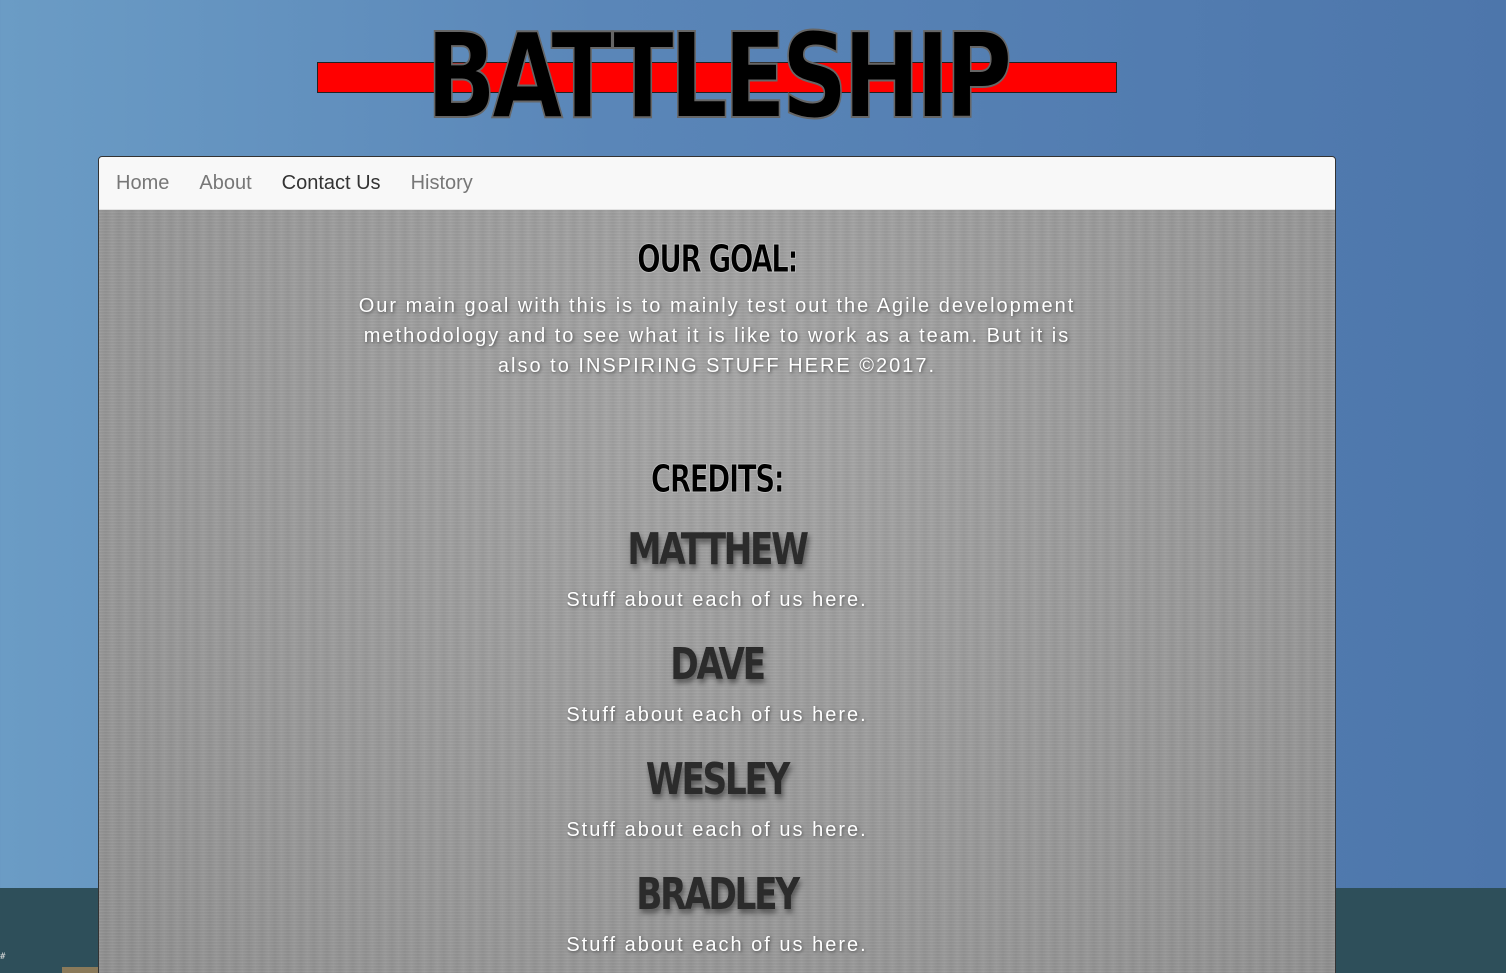  What do you see at coordinates (225, 183) in the screenshot?
I see `nav-about: About` at bounding box center [225, 183].